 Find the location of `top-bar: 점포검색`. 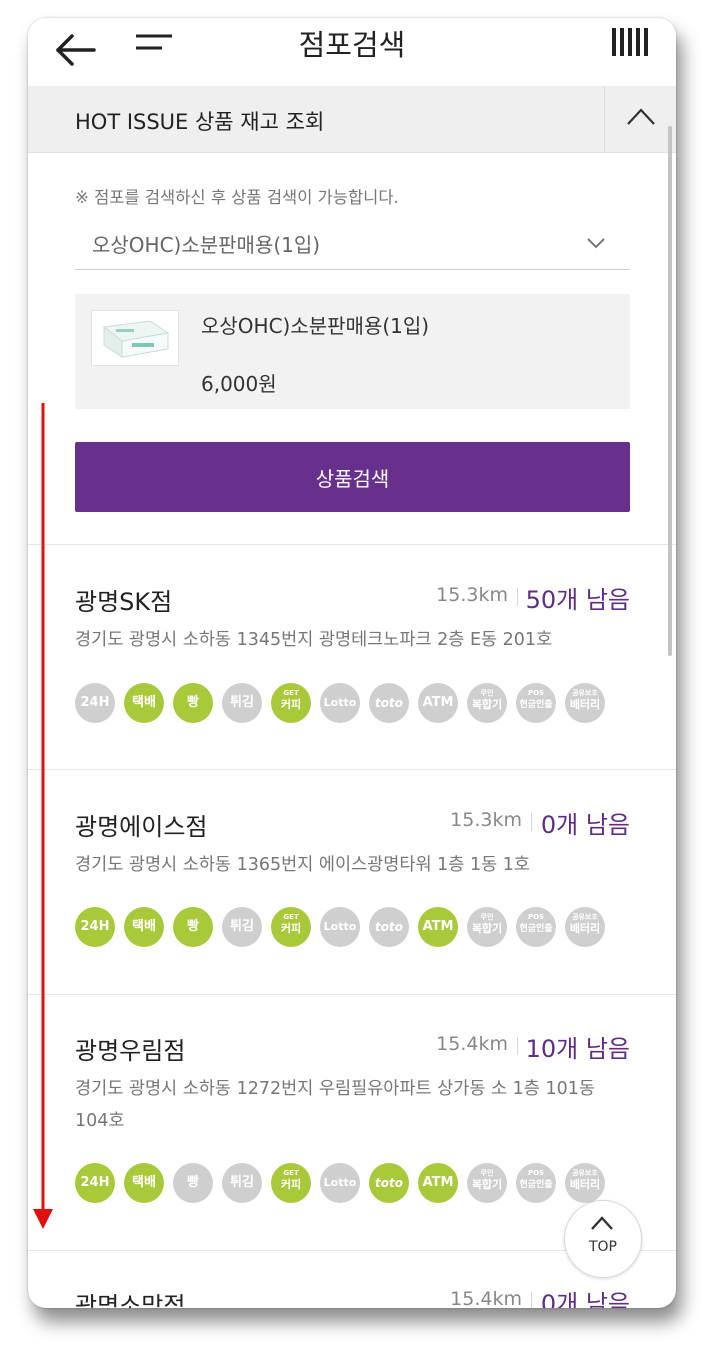

top-bar: 점포검색 is located at coordinates (352, 52).